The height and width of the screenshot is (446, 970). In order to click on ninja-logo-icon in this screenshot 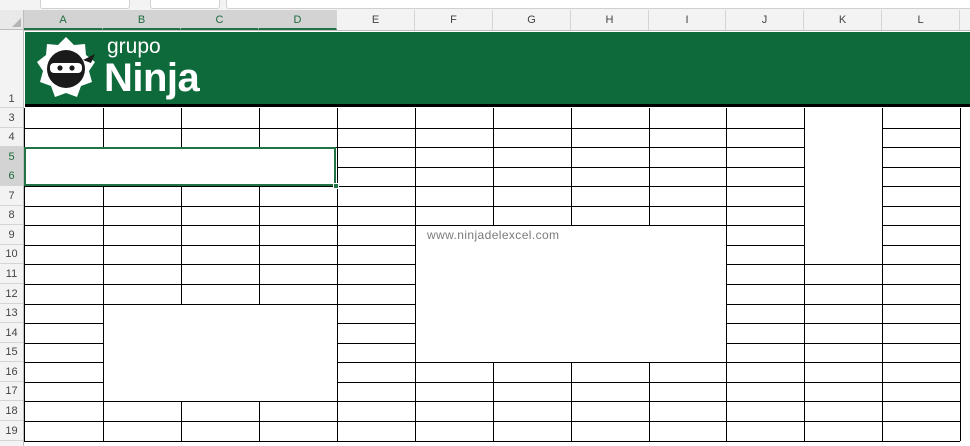, I will do `click(66, 67)`.